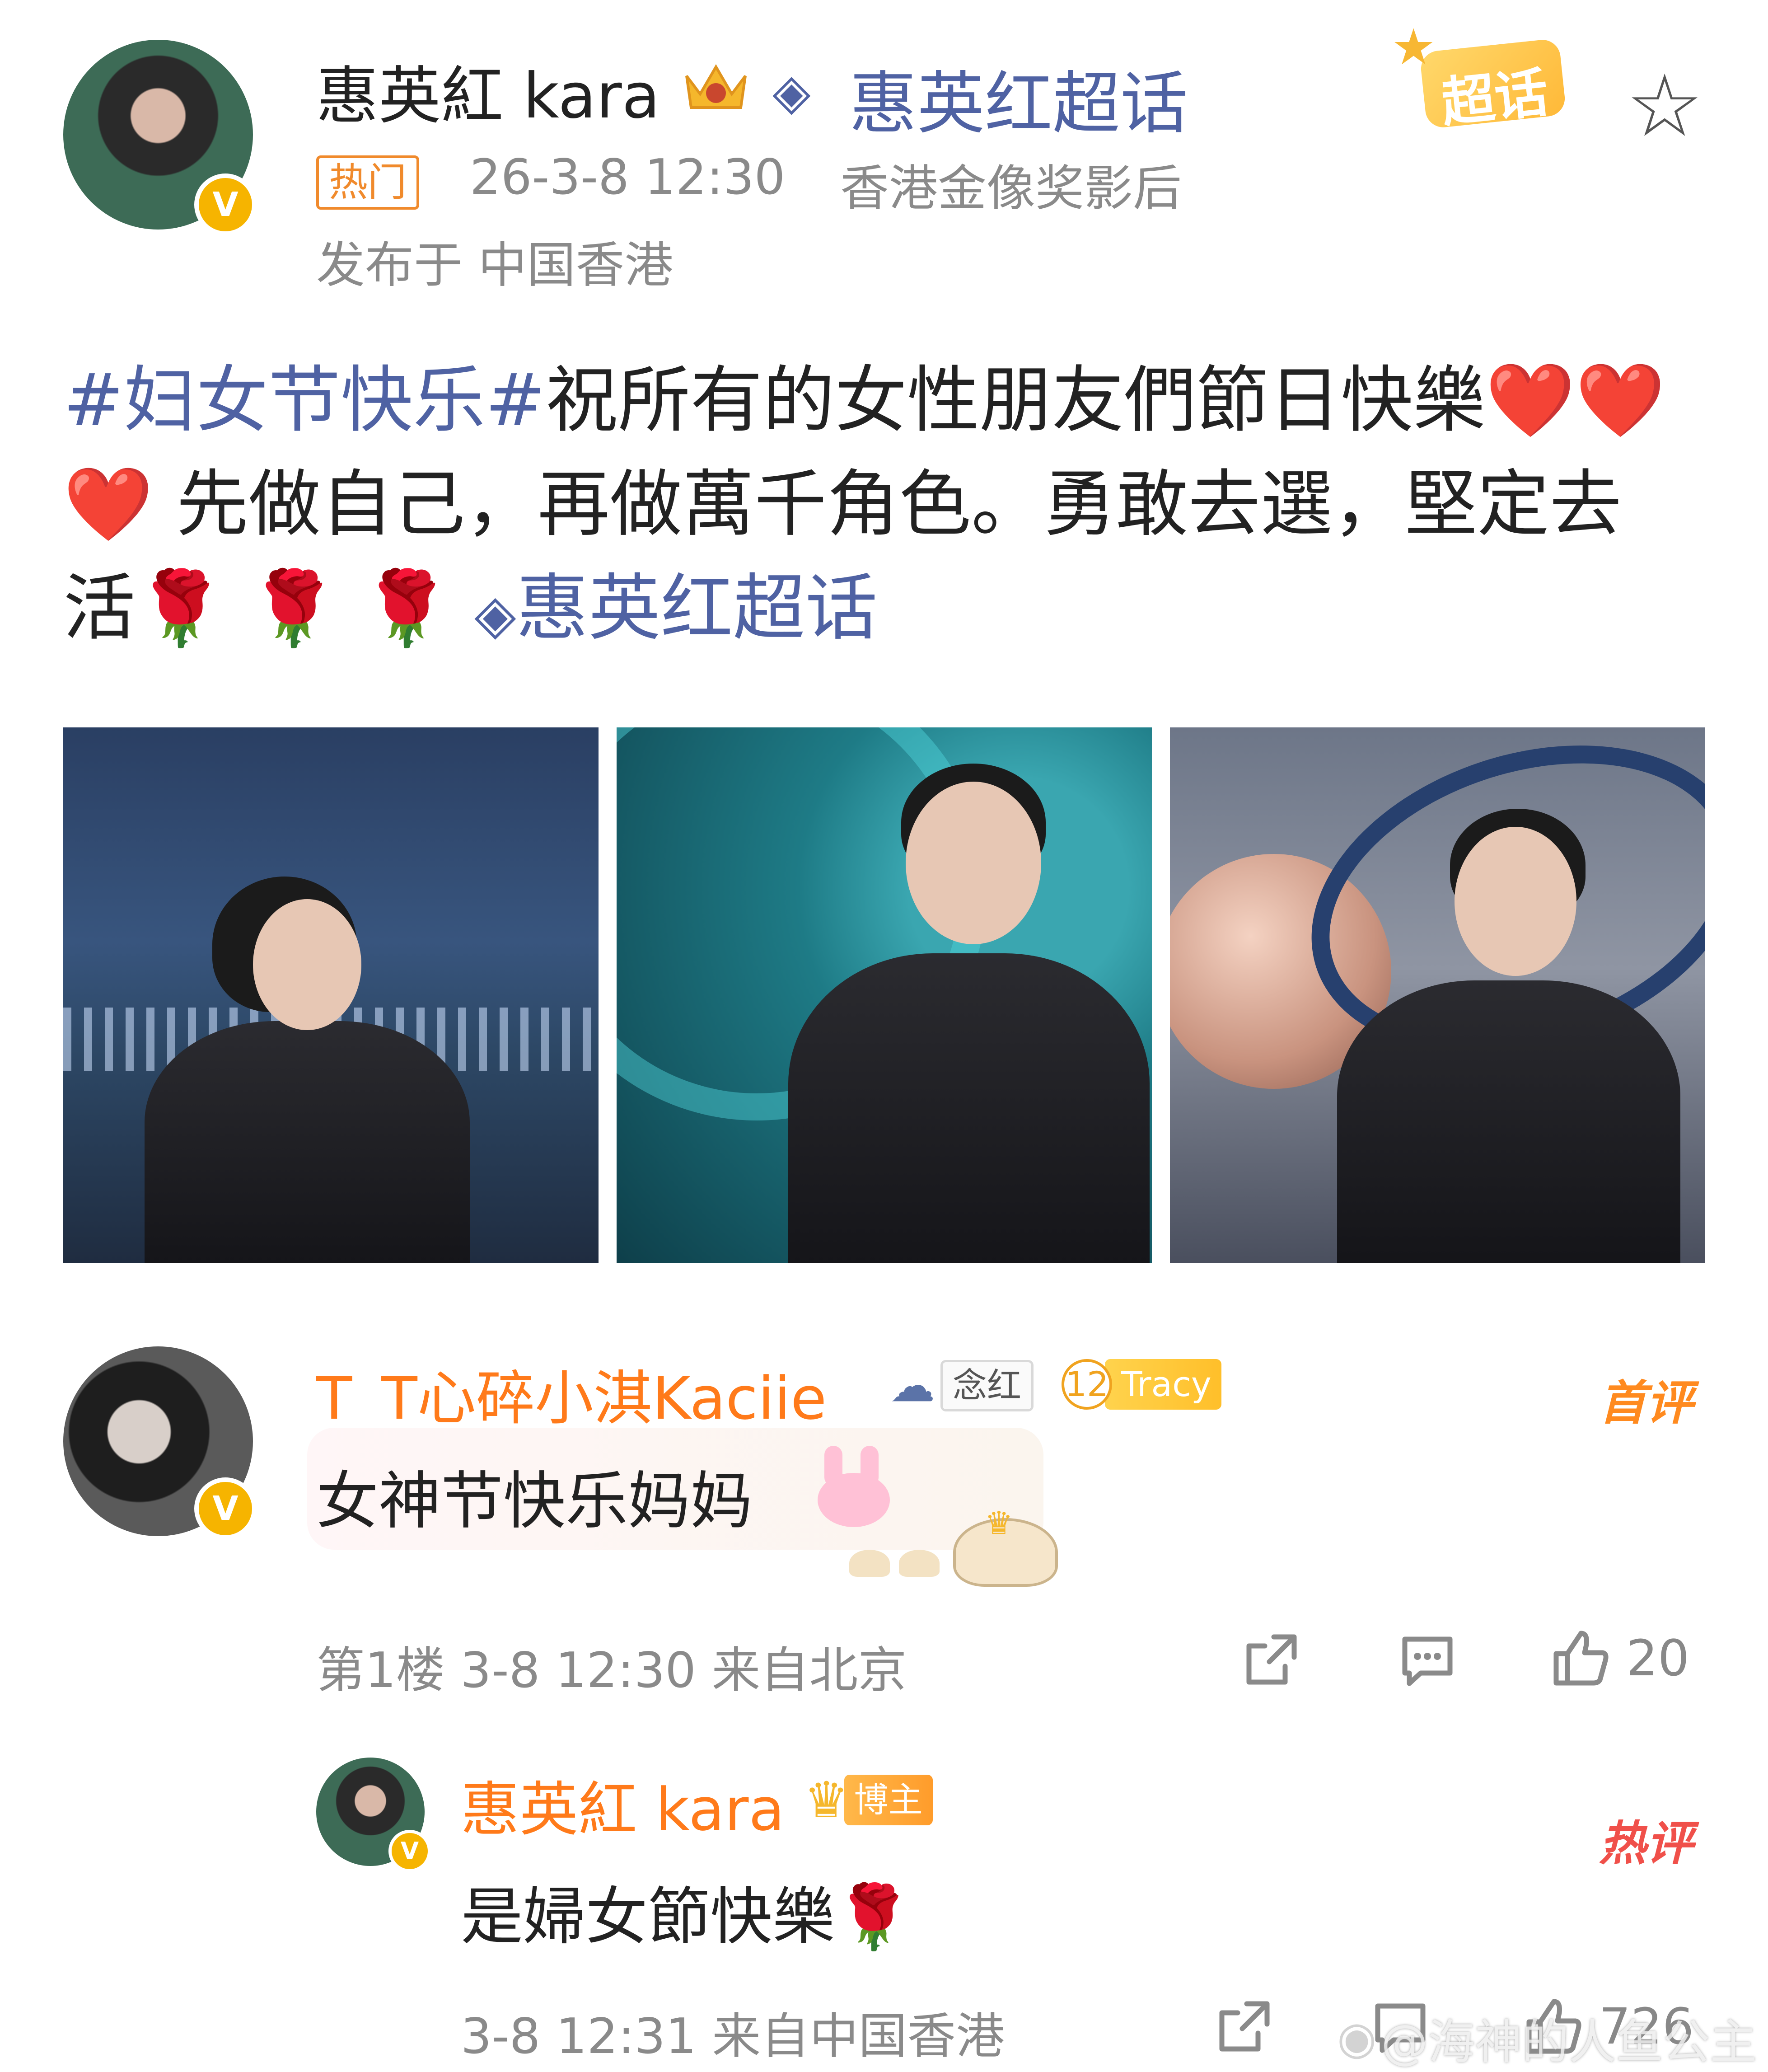  Describe the element at coordinates (409, 1851) in the screenshot. I see `reply-verified-badge-icon: V` at that location.